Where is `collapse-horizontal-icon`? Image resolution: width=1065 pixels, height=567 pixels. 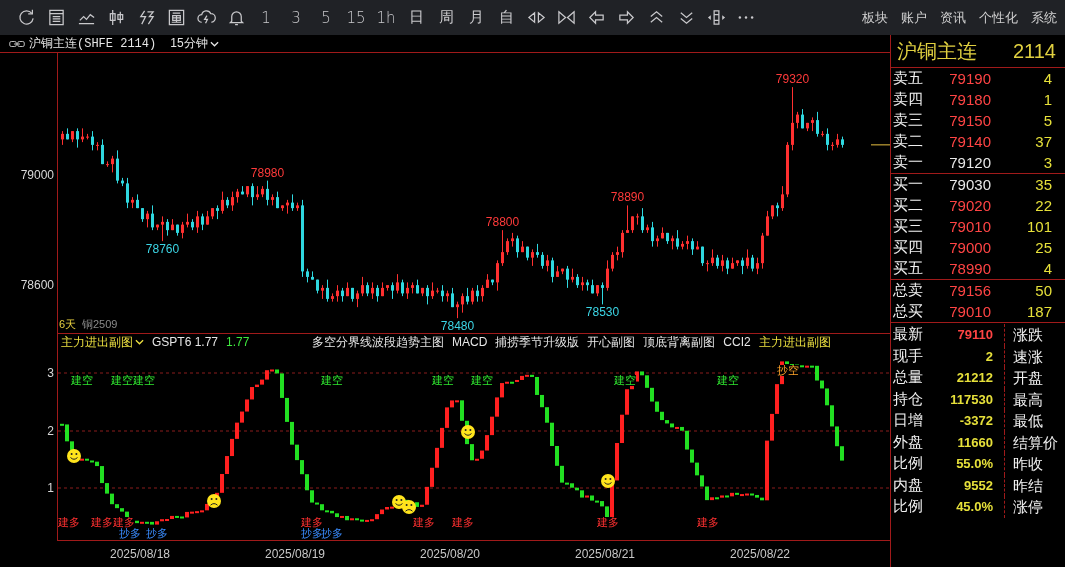 collapse-horizontal-icon is located at coordinates (566, 17).